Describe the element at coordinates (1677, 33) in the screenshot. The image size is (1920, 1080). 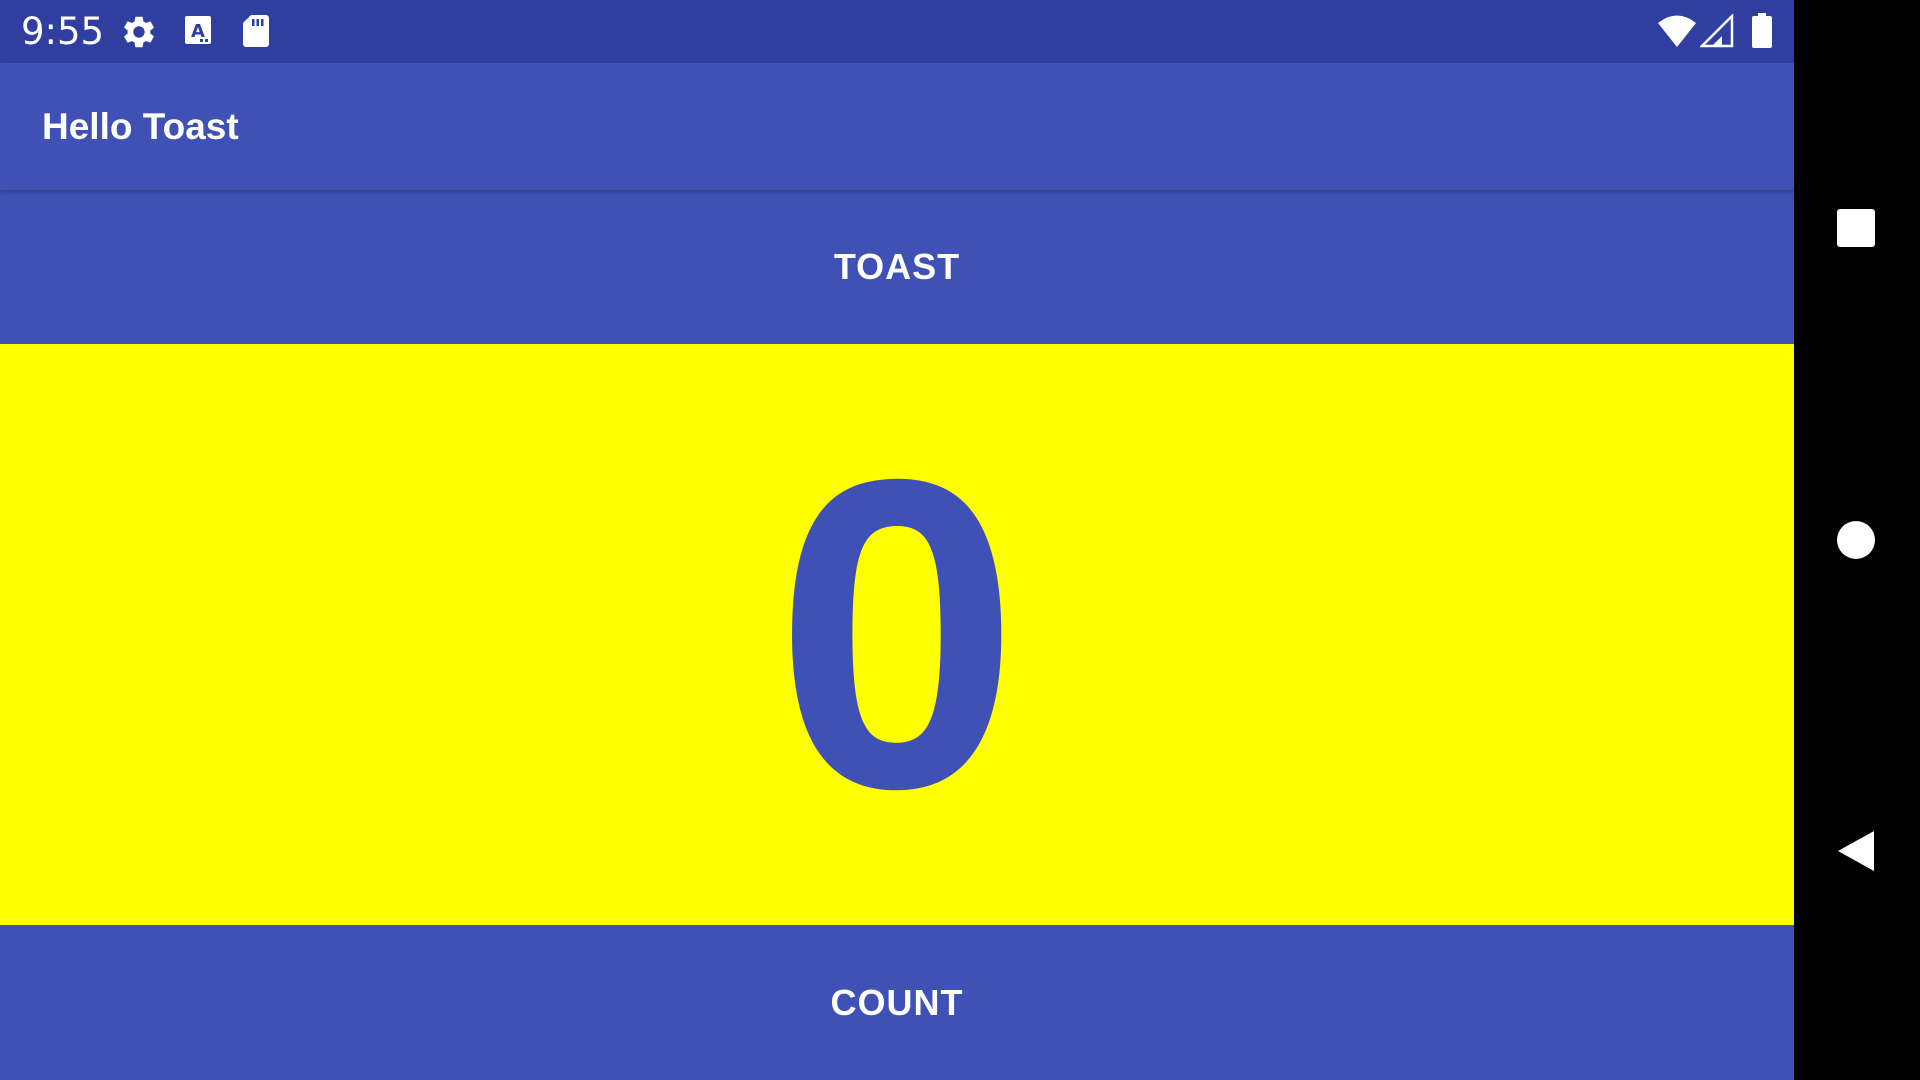
I see `wifi-icon` at that location.